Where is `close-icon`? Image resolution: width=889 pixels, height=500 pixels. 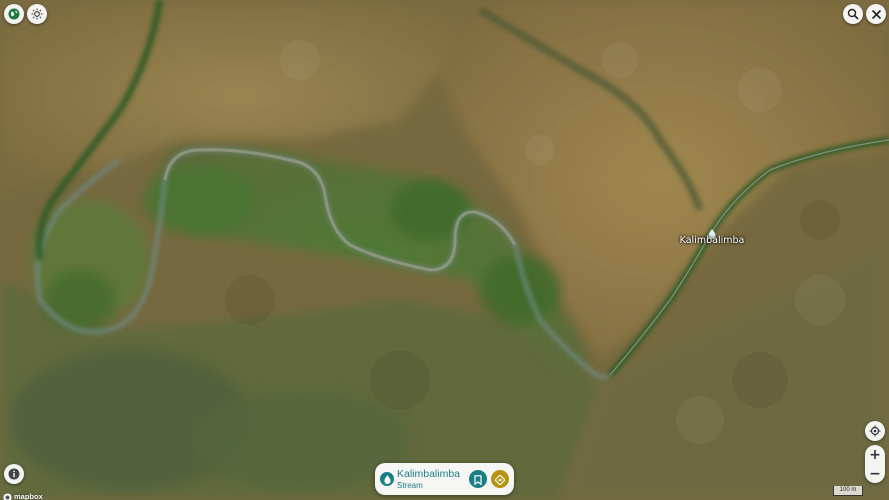 close-icon is located at coordinates (876, 14).